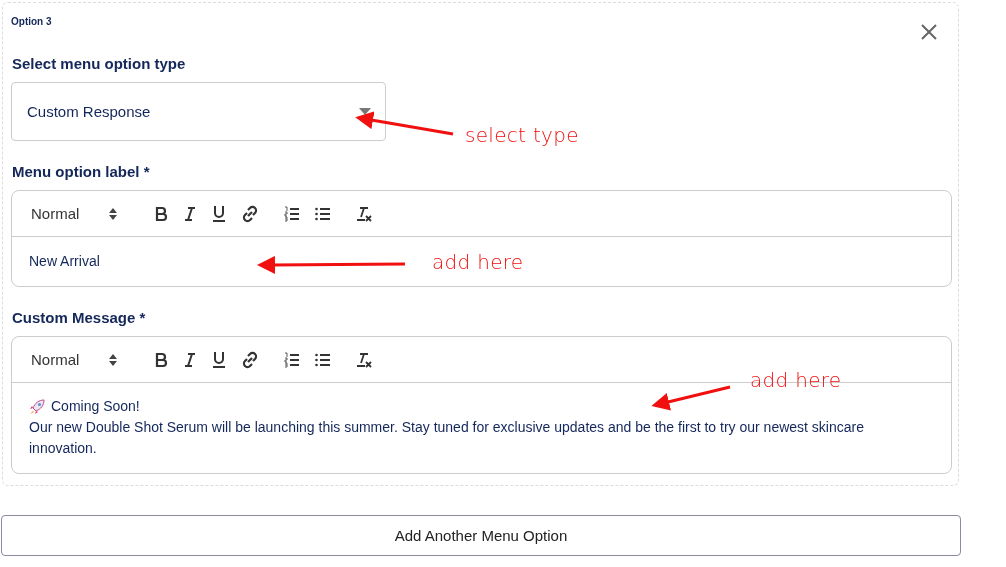  What do you see at coordinates (99, 63) in the screenshot?
I see `field-label: Select menu option type` at bounding box center [99, 63].